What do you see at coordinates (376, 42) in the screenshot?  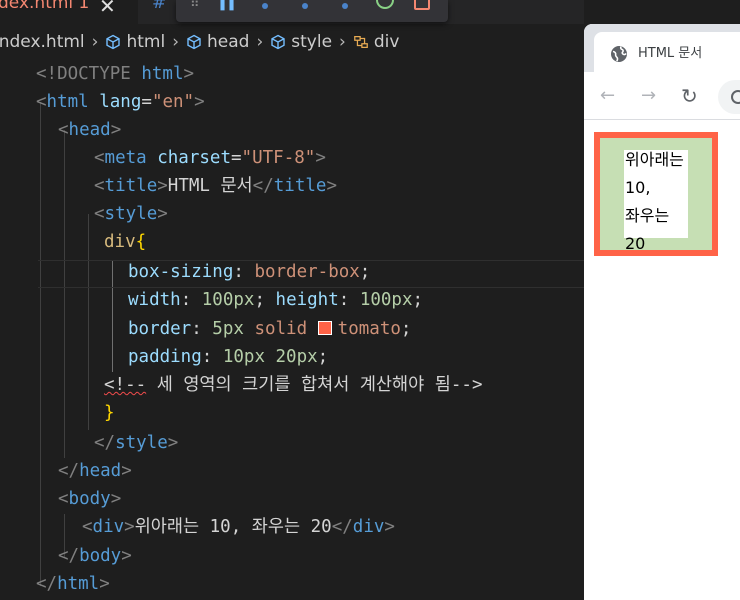 I see `breadcrumb-div: div` at bounding box center [376, 42].